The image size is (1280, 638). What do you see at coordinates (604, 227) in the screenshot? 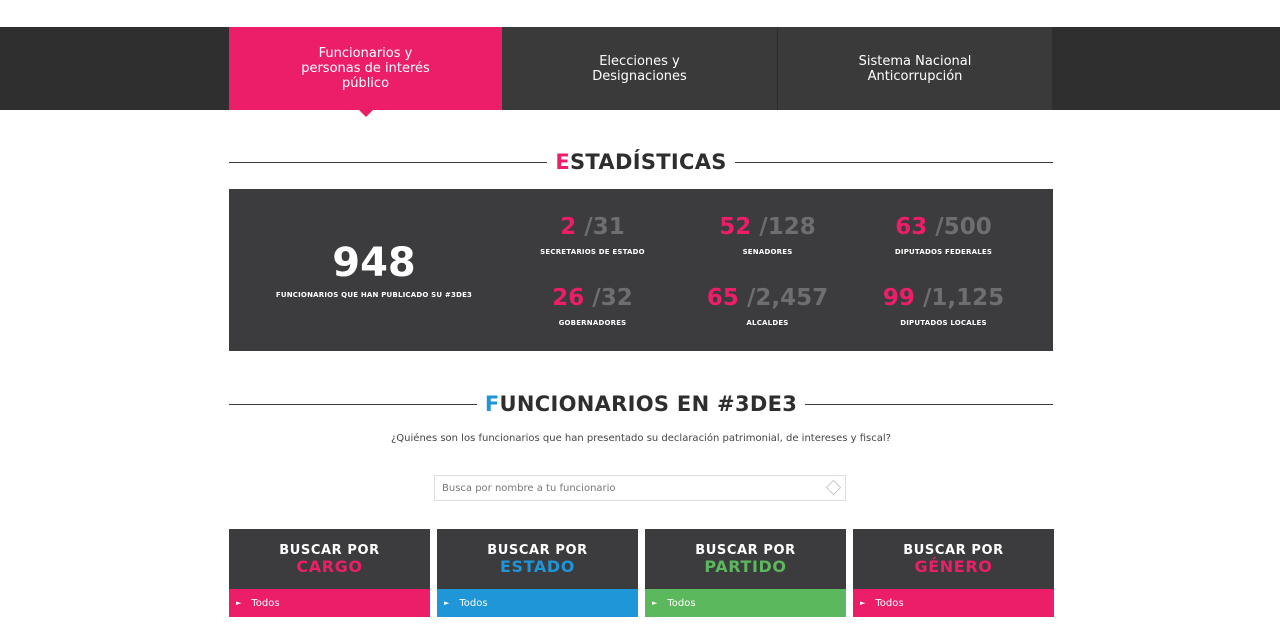
I see `stat-total: /31` at bounding box center [604, 227].